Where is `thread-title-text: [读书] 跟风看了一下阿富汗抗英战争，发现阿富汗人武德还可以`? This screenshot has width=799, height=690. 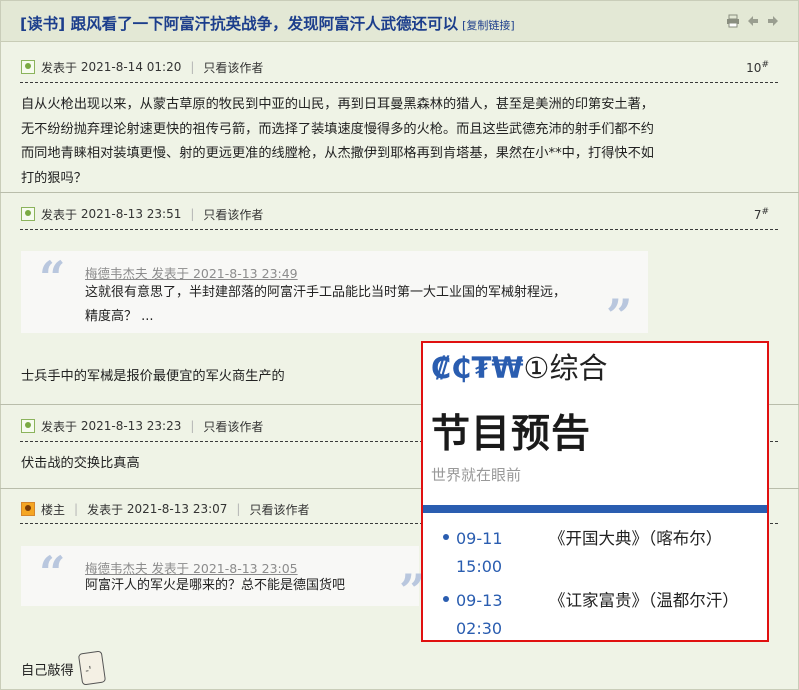
thread-title-text: [读书] 跟风看了一下阿富汗抗英战争，发现阿富汗人武德还可以 is located at coordinates (239, 24).